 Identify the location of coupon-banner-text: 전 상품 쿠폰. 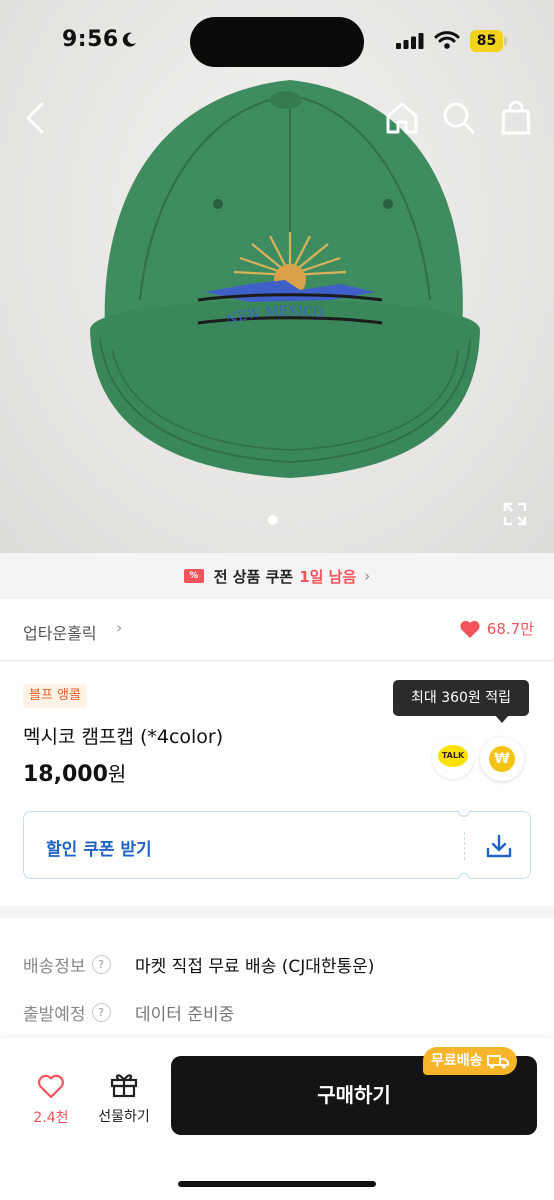
(253, 576).